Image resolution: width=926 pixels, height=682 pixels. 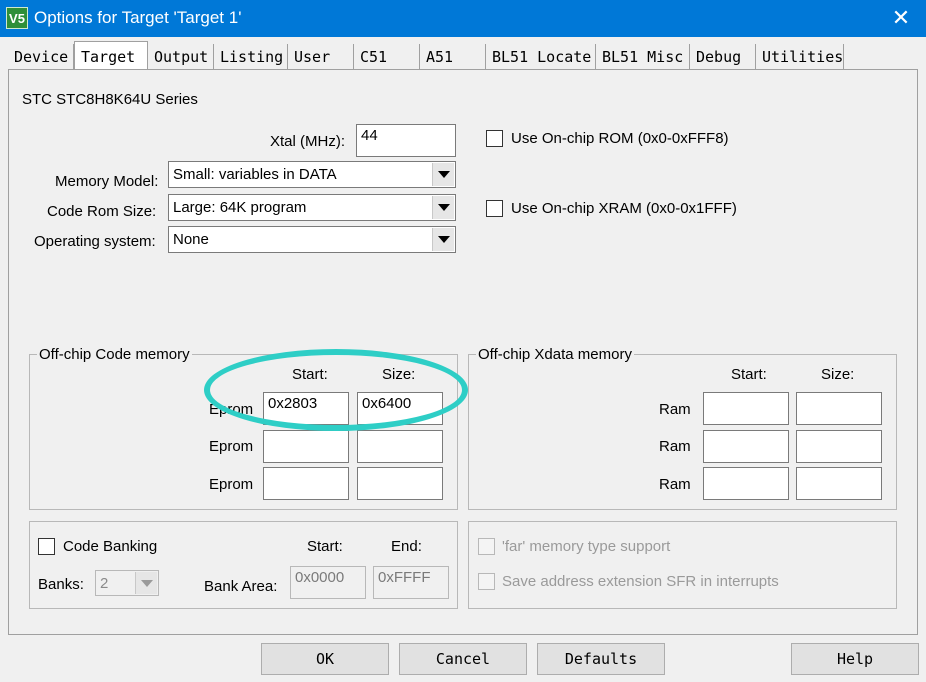 I want to click on title-bar: V5 Options for Target 'Target 1' ✕, so click(x=463, y=18).